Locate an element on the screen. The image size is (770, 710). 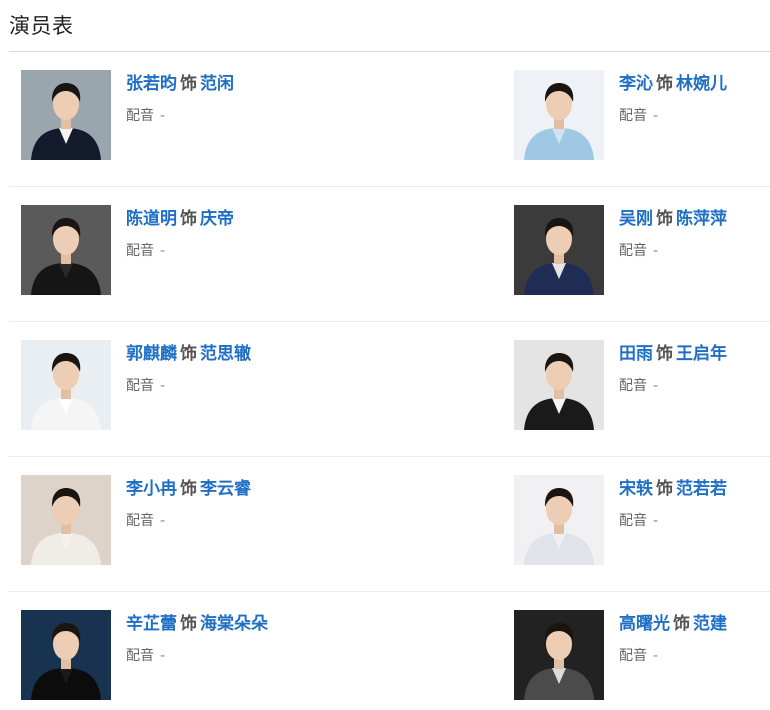
role-name-link: 王启年 is located at coordinates (701, 354).